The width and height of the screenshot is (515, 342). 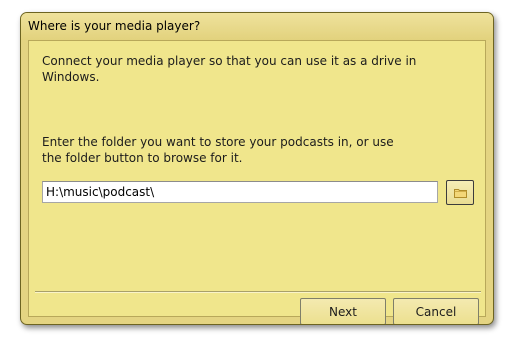 I want to click on button-separator, so click(x=258, y=292).